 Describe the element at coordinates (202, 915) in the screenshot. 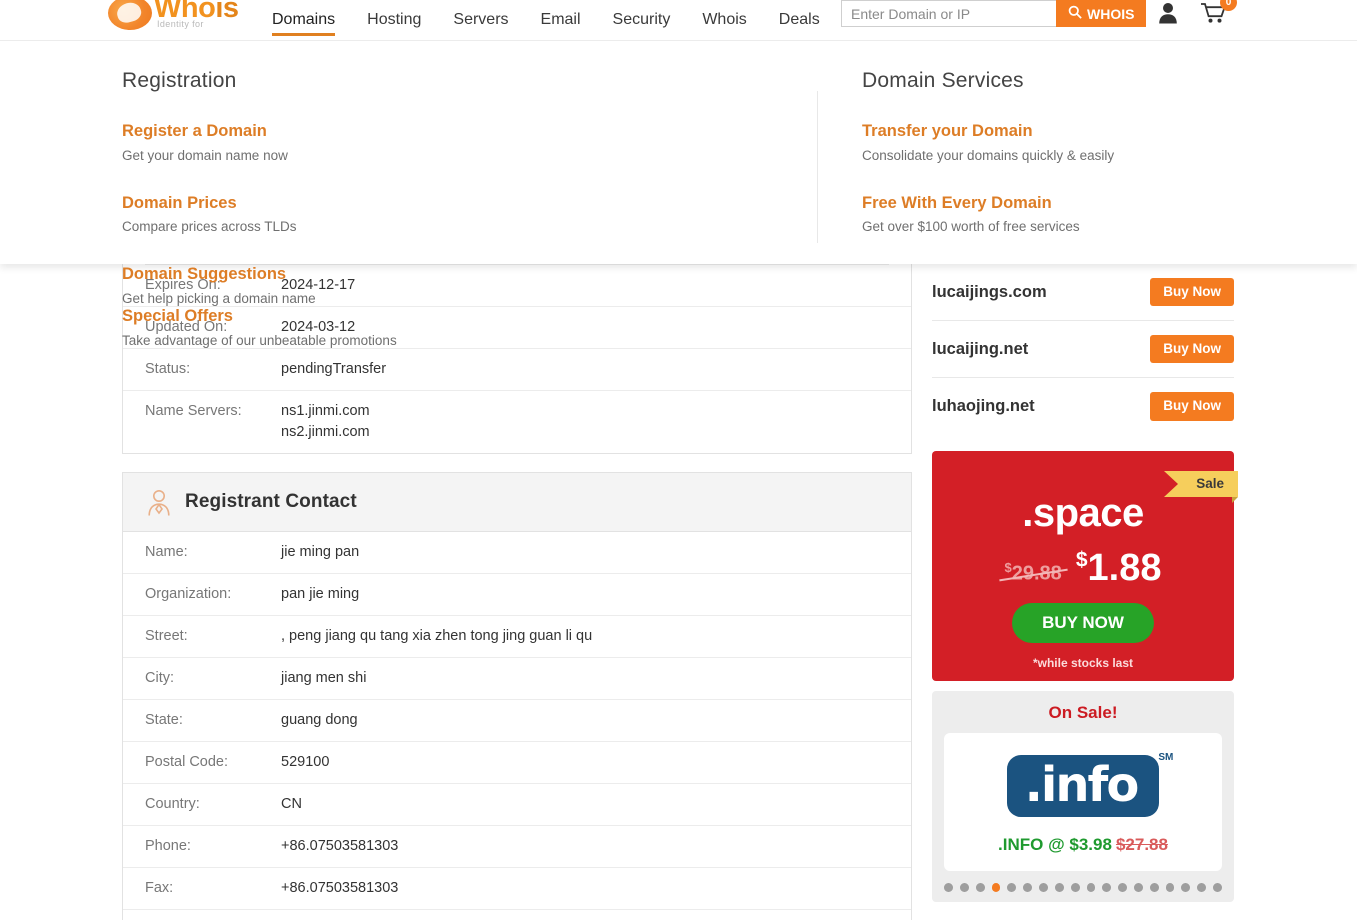

I see `row-label: Email:` at that location.